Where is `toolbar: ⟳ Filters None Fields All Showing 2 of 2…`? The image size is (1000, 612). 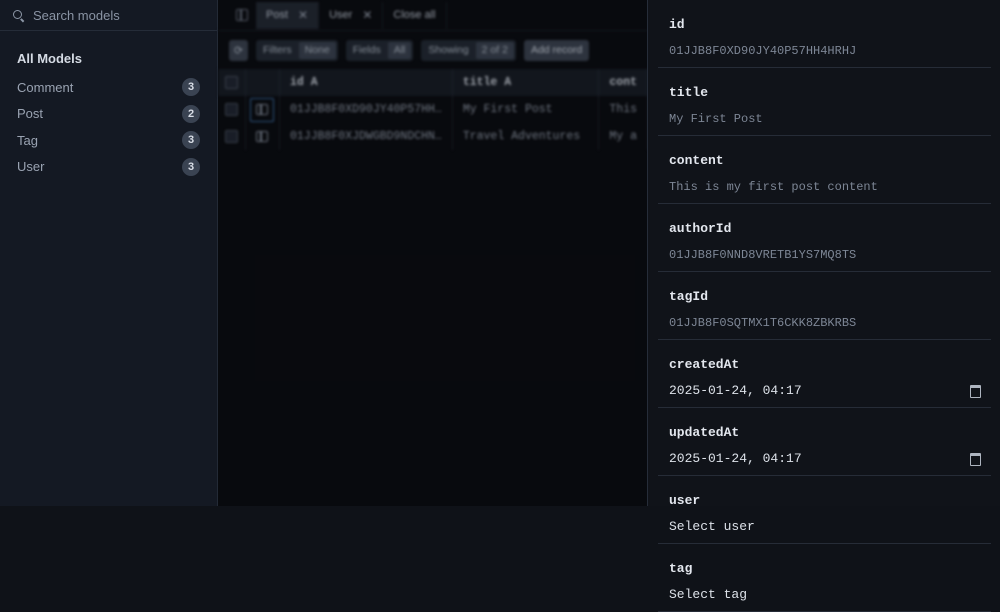
toolbar: ⟳ Filters None Fields All Showing 2 of 2… is located at coordinates (433, 50).